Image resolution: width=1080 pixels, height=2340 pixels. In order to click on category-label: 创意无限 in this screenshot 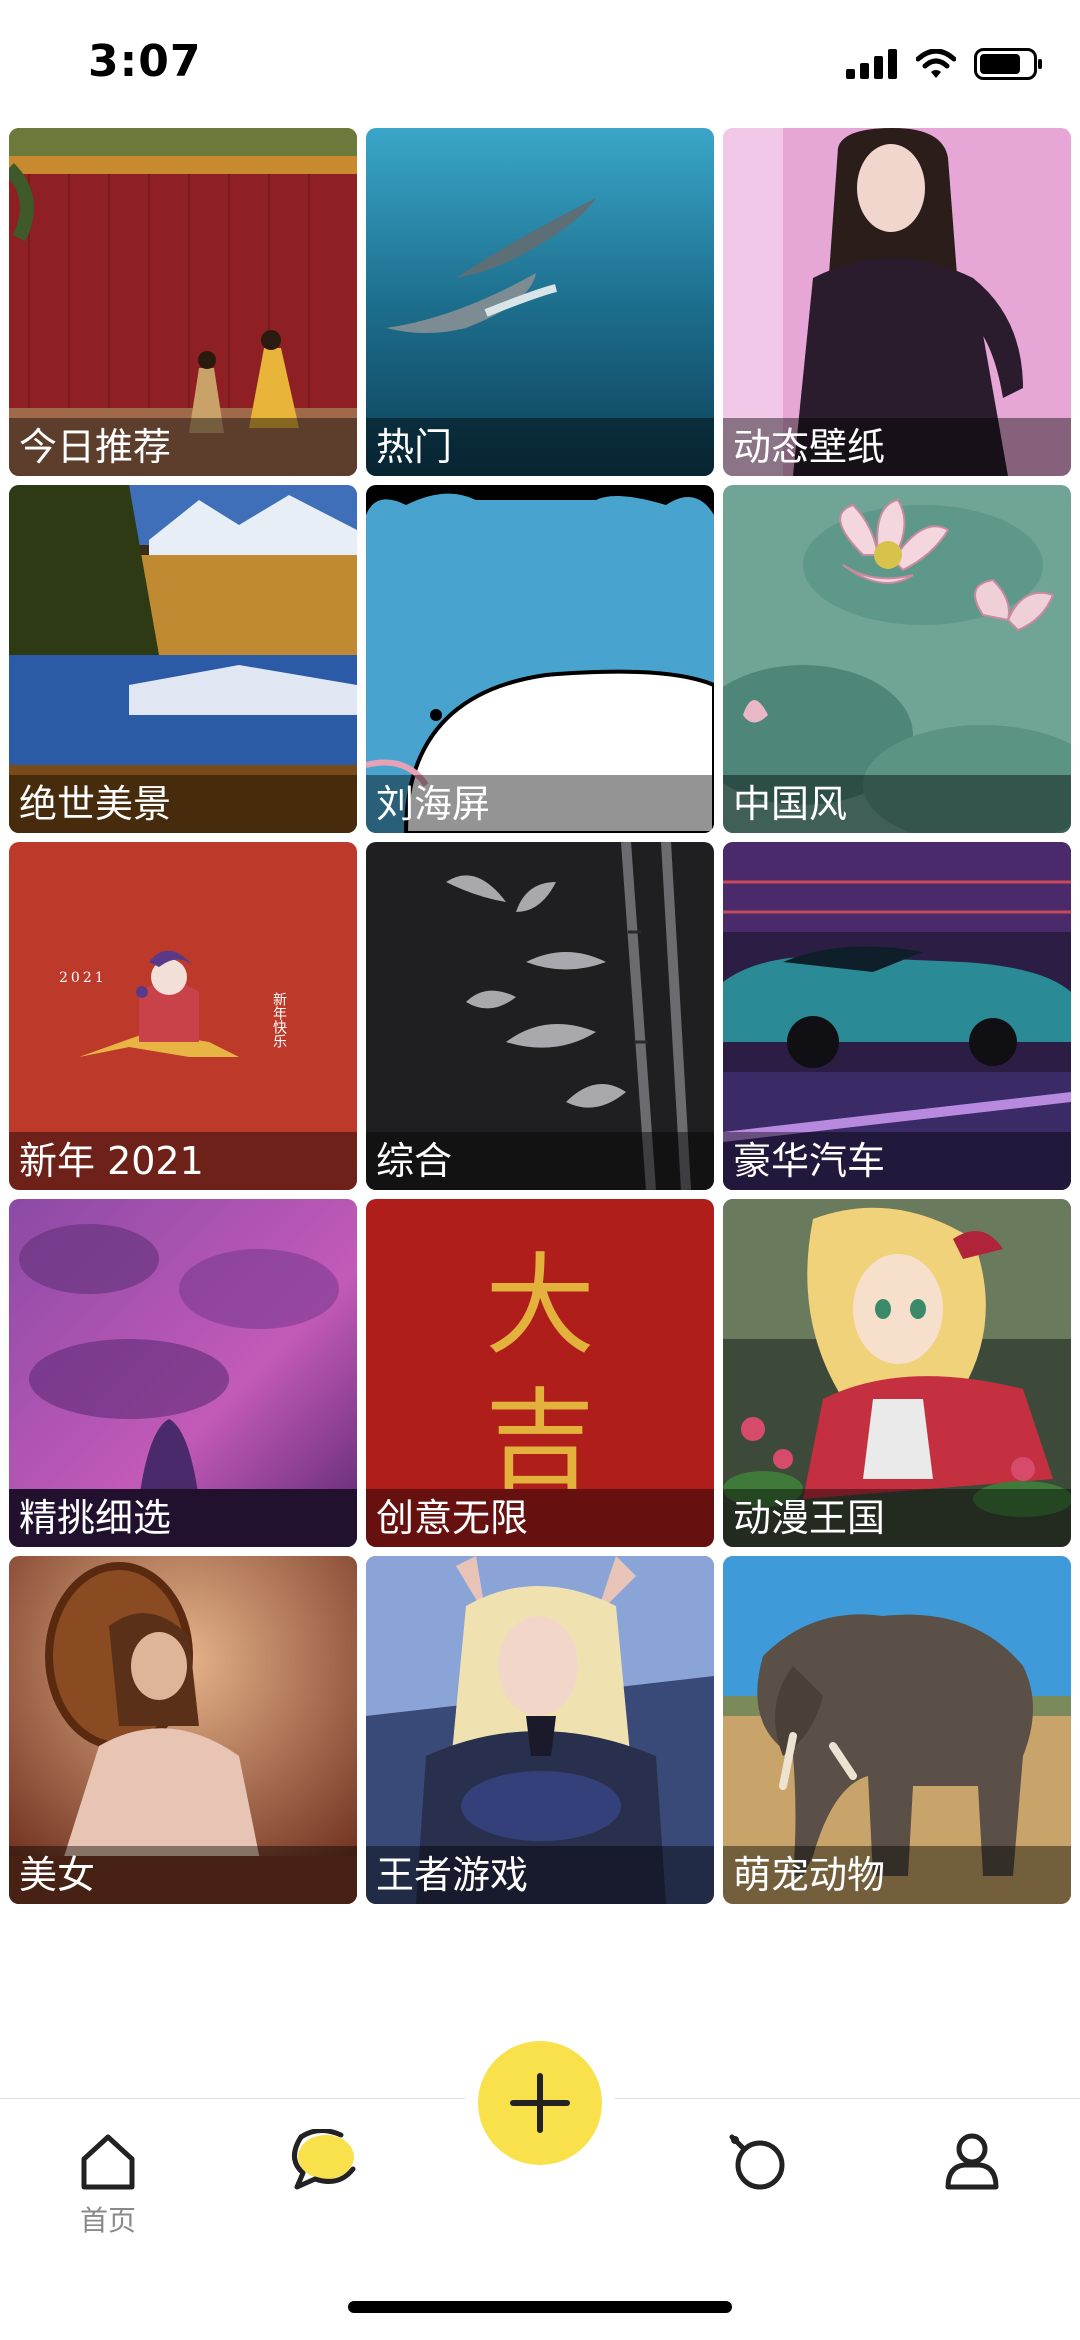, I will do `click(540, 1518)`.